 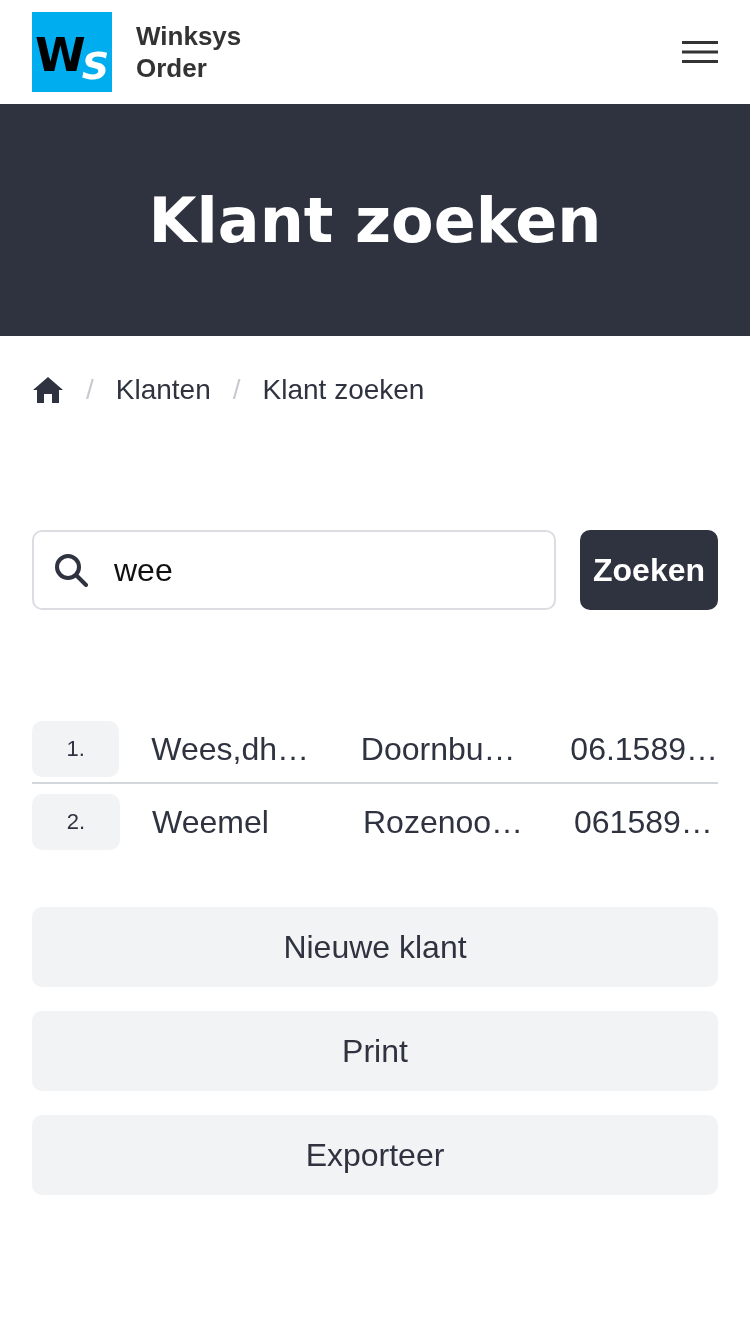 What do you see at coordinates (76, 749) in the screenshot?
I see `row-number: 1.` at bounding box center [76, 749].